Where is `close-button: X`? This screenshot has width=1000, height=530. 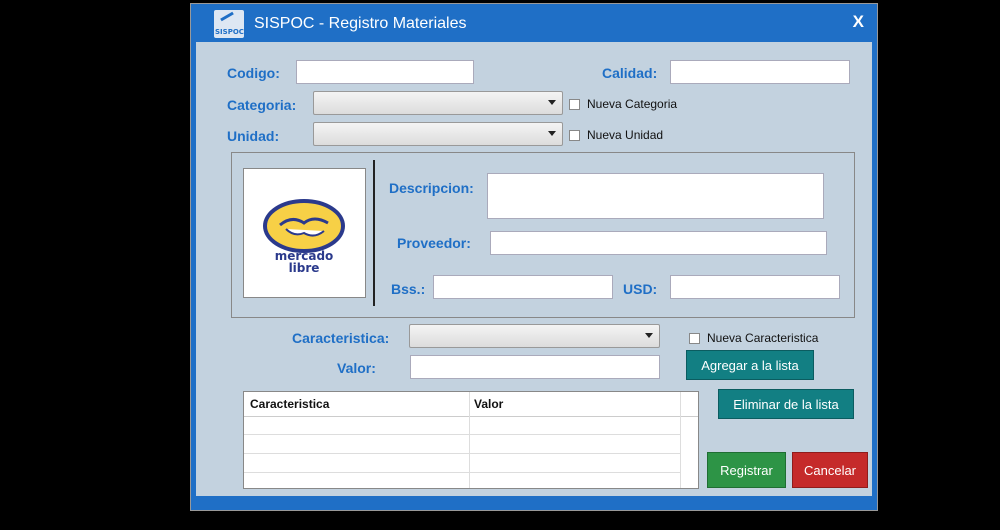
close-button: X is located at coordinates (858, 22).